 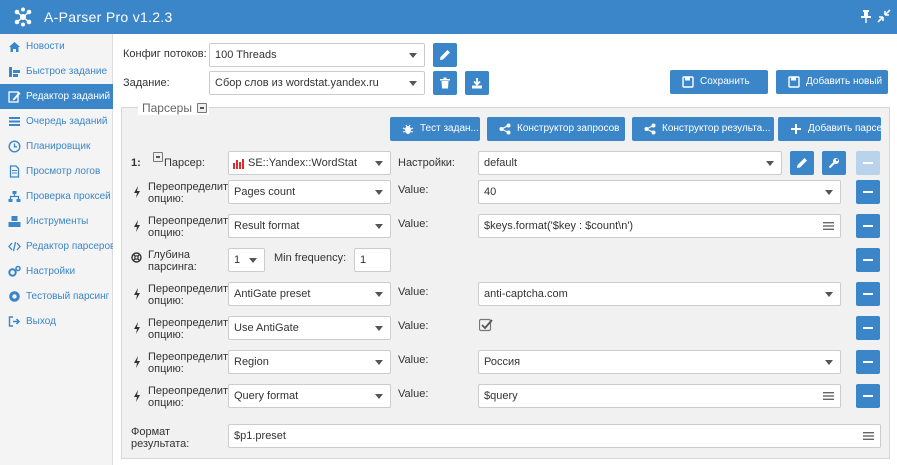 I want to click on parser-value: SE::Yandex::WordStat, so click(x=303, y=163).